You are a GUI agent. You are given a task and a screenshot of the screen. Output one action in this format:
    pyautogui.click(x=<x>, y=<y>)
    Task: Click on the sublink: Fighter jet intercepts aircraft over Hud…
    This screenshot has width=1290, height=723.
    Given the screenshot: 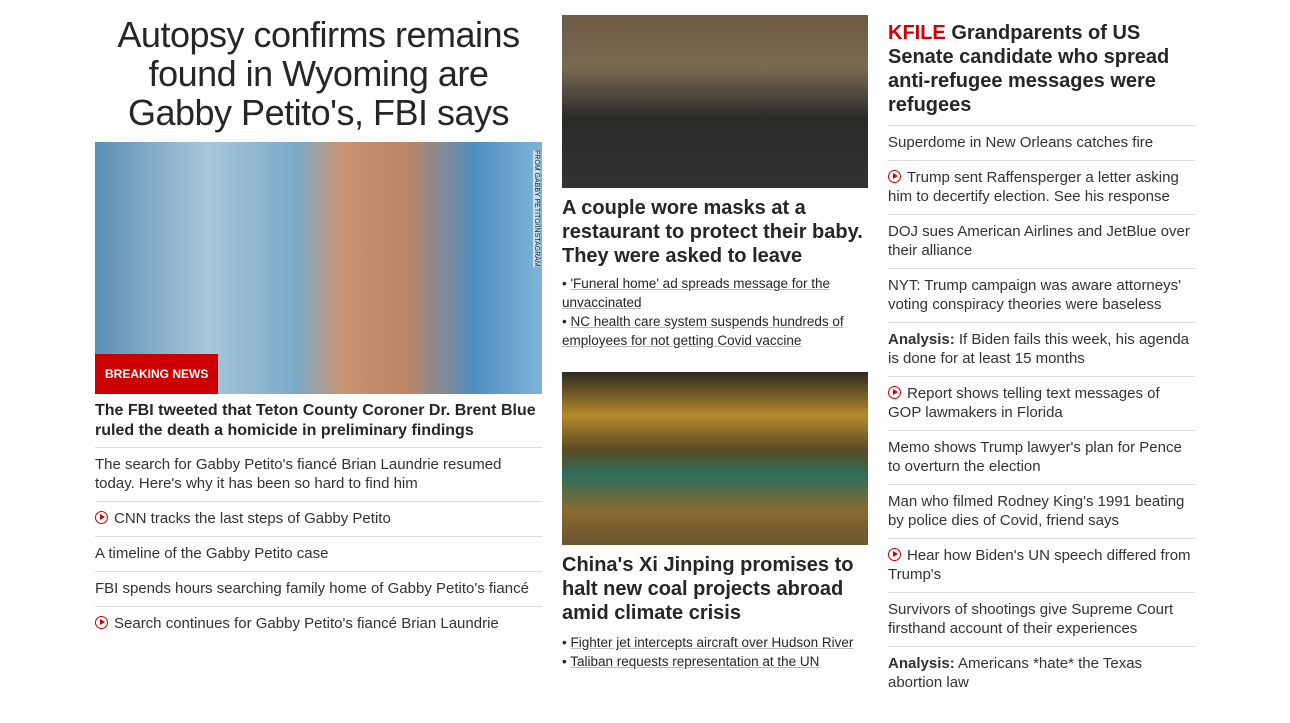 What is the action you would take?
    pyautogui.click(x=711, y=642)
    